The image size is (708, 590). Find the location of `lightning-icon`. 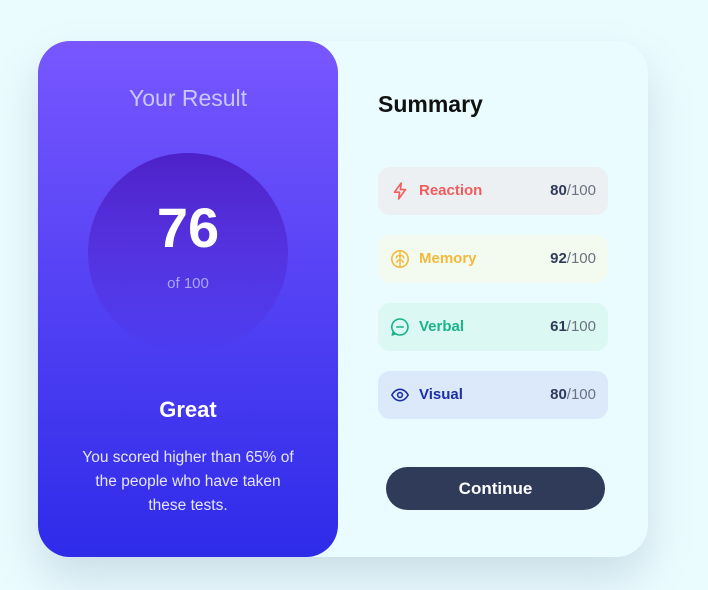

lightning-icon is located at coordinates (400, 191).